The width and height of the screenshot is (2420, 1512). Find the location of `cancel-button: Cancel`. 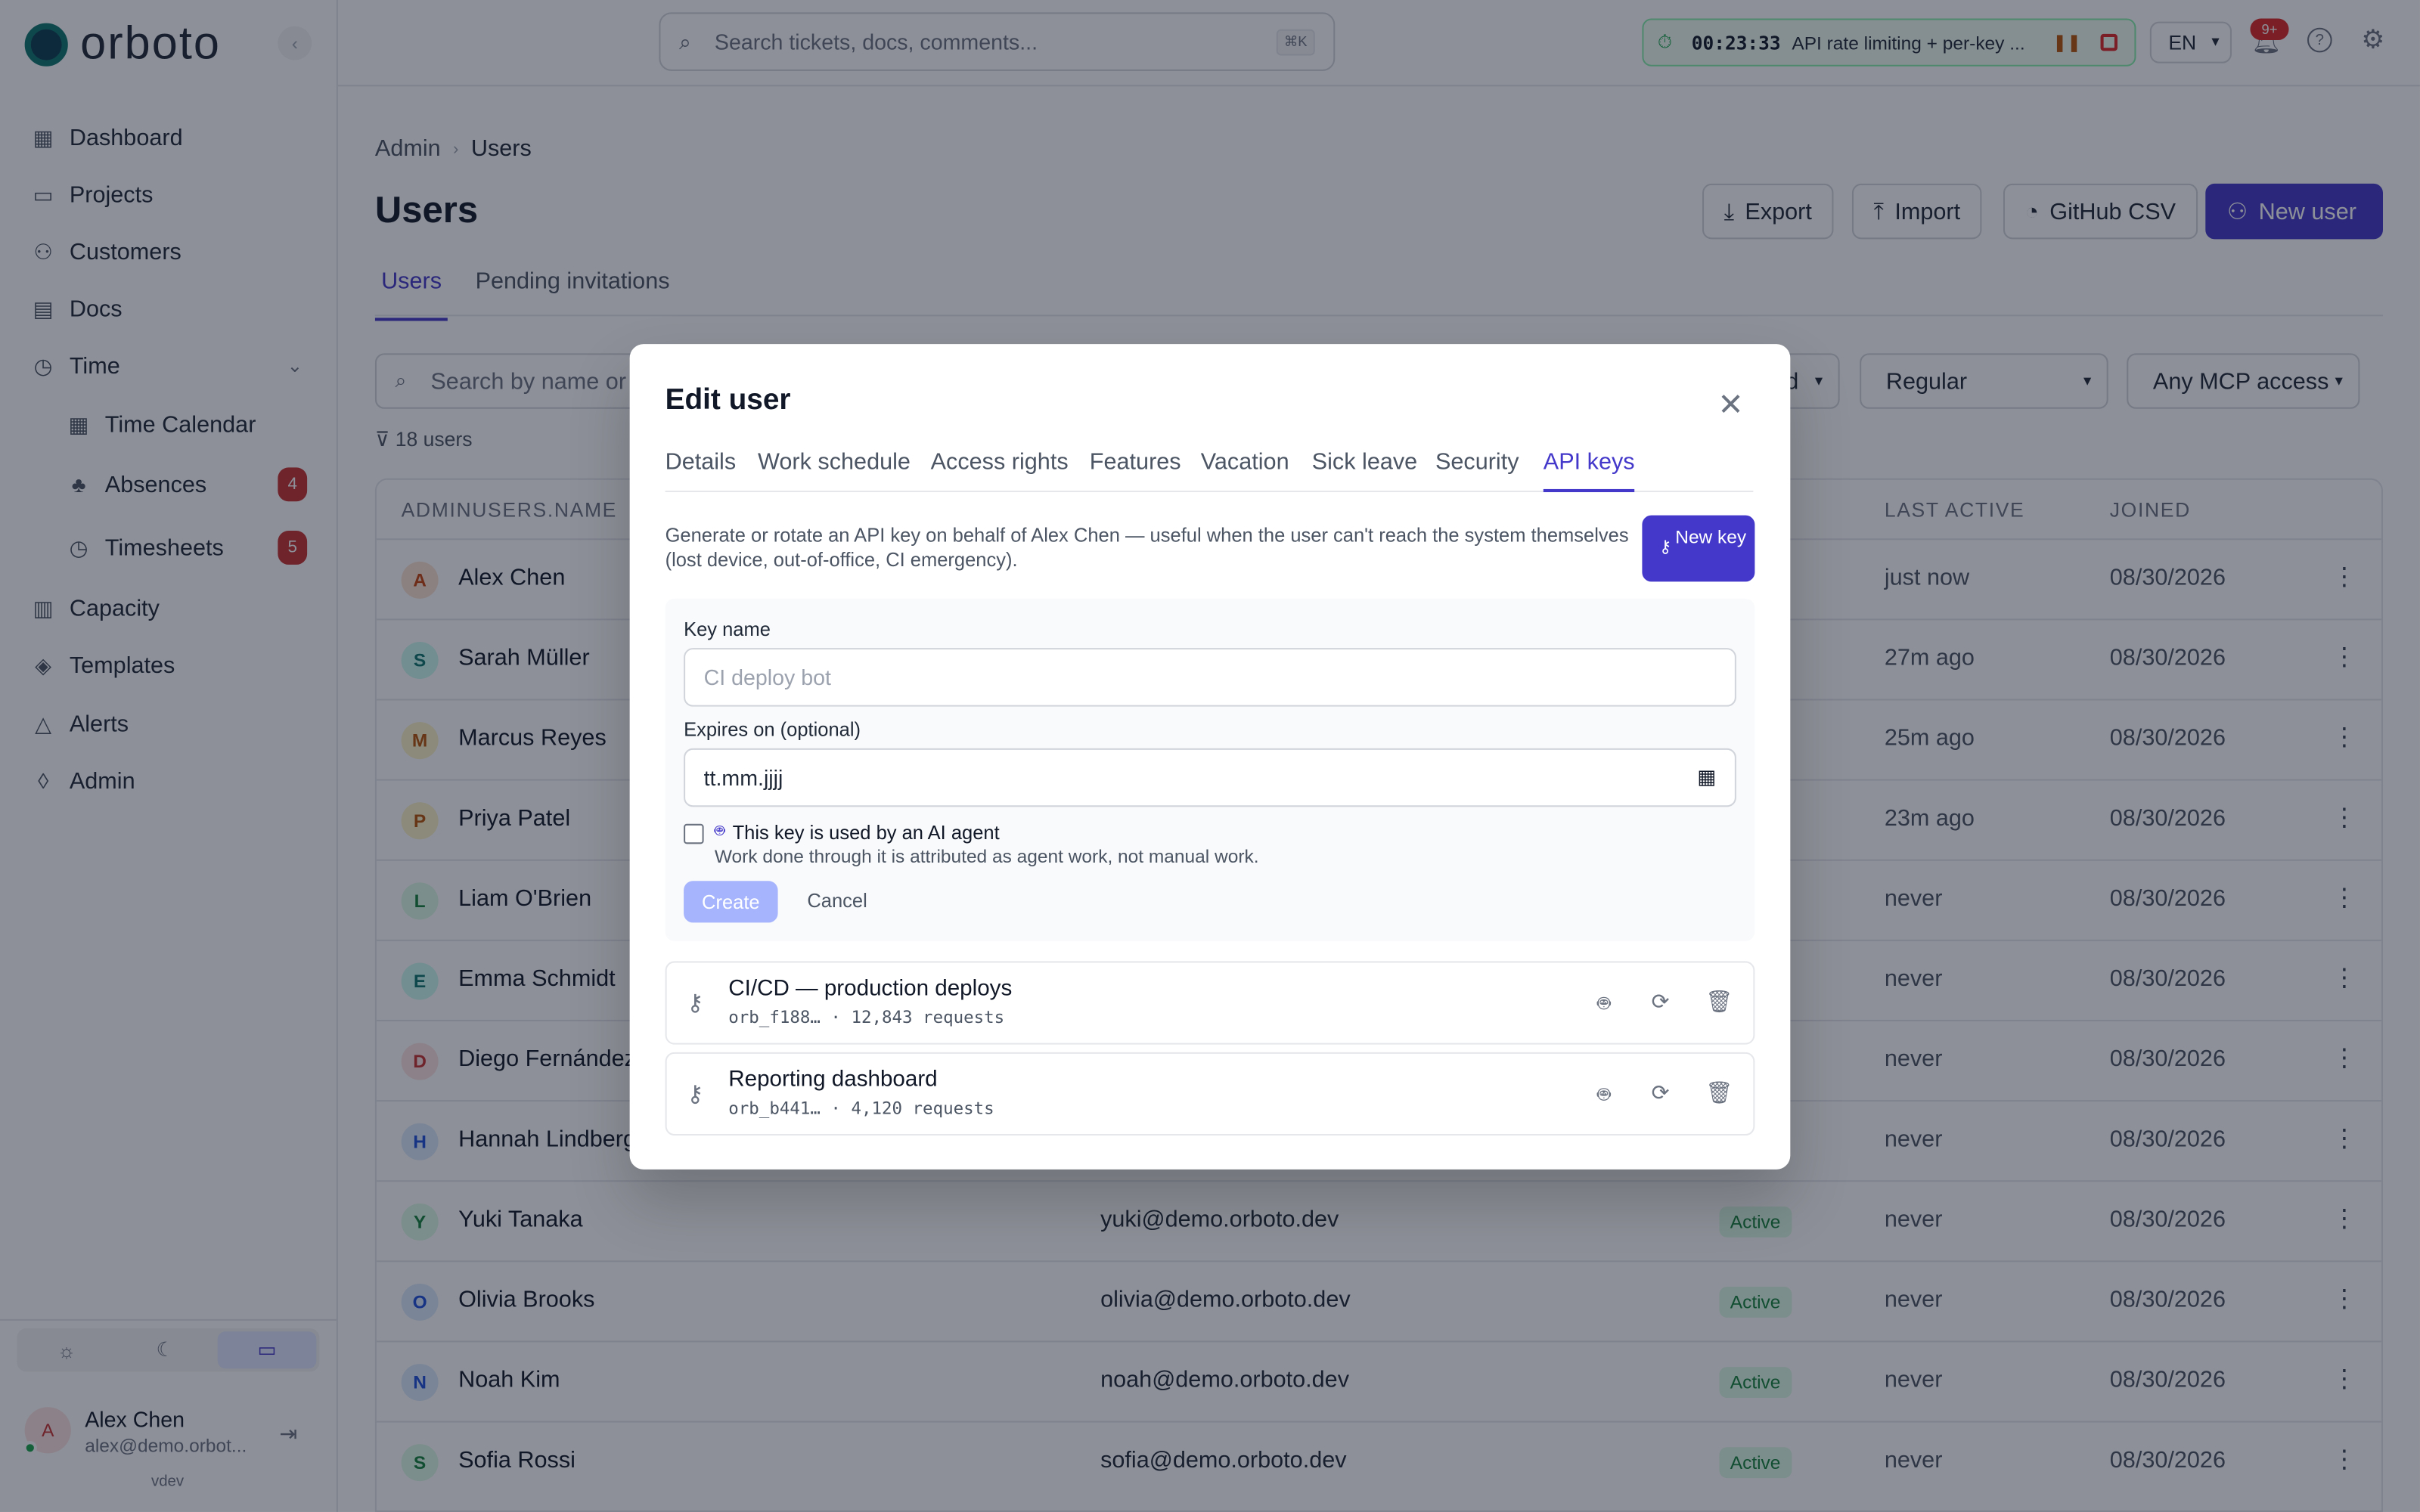

cancel-button: Cancel is located at coordinates (837, 902).